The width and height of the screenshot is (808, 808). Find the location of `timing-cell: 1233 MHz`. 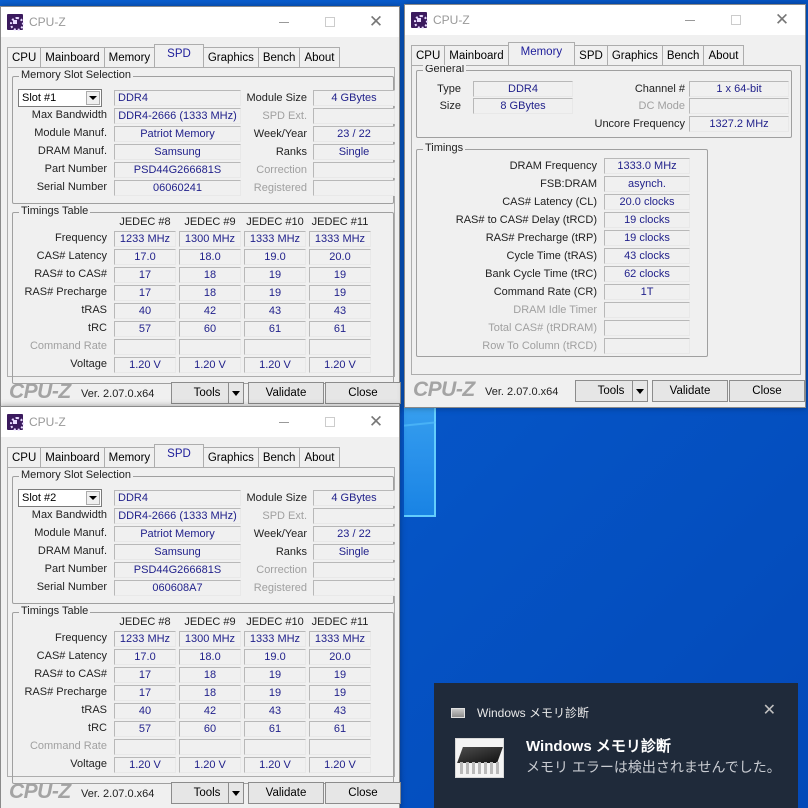

timing-cell: 1233 MHz is located at coordinates (145, 639).